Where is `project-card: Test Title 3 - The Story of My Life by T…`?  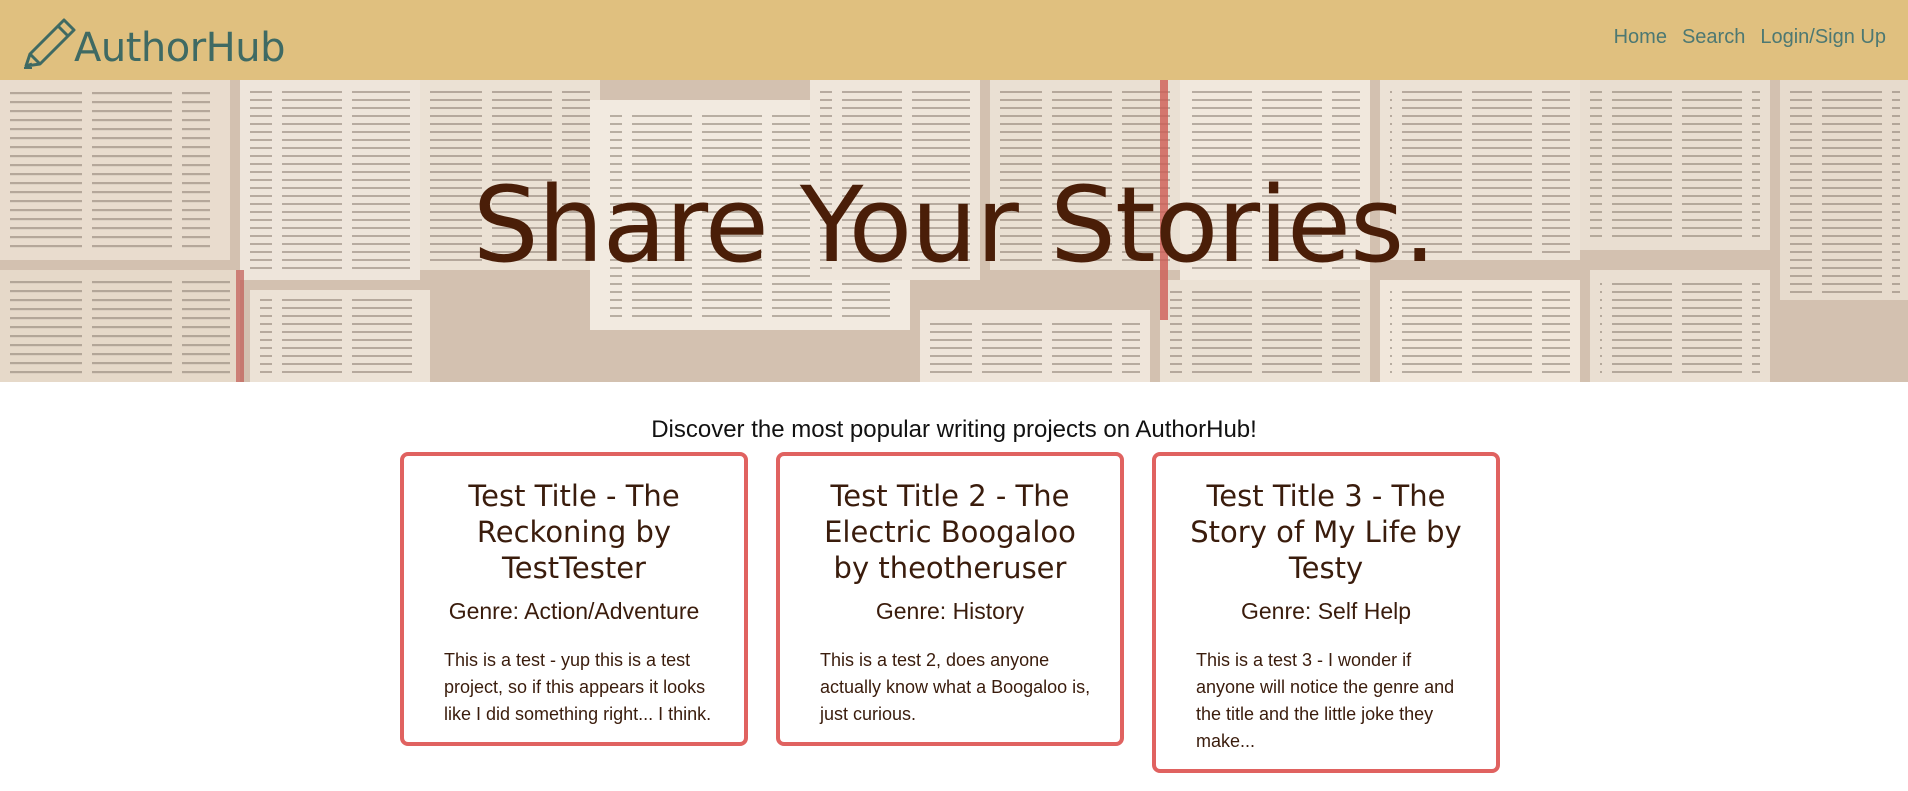
project-card: Test Title 3 - The Story of My Life by T… is located at coordinates (1326, 612).